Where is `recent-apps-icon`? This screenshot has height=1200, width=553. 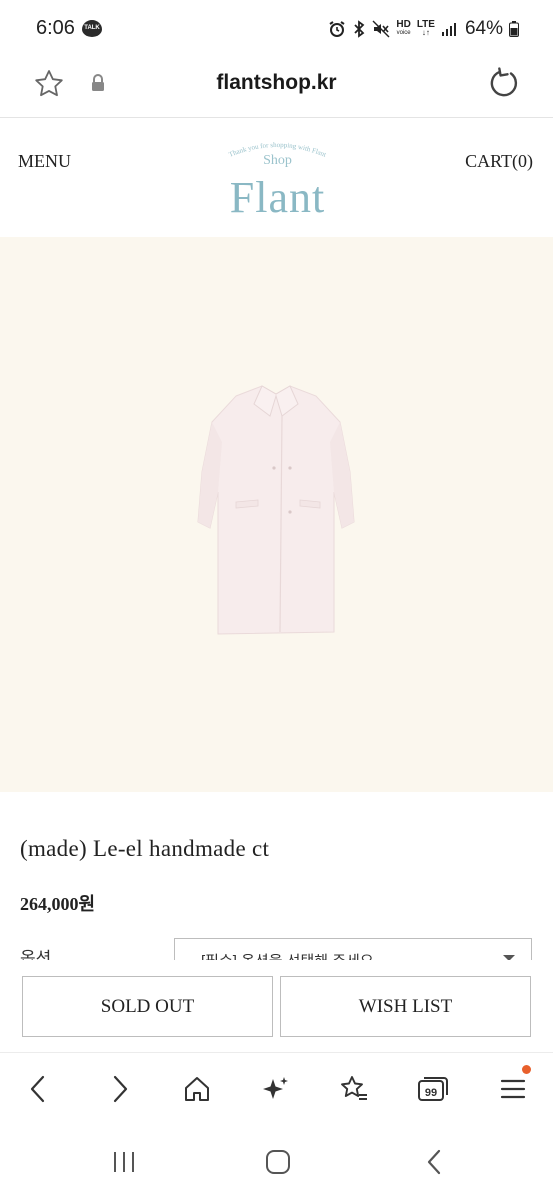 recent-apps-icon is located at coordinates (124, 1162).